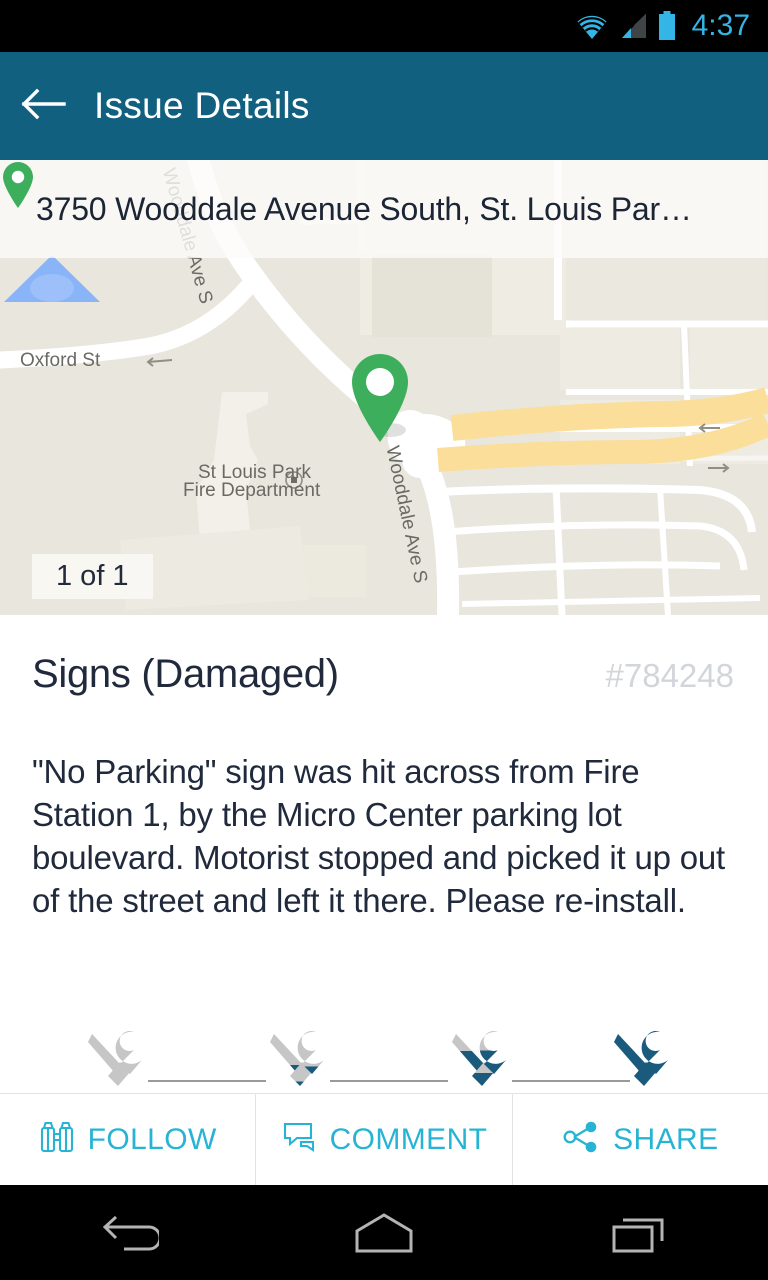  I want to click on follow-label: FOLLOW, so click(152, 1139).